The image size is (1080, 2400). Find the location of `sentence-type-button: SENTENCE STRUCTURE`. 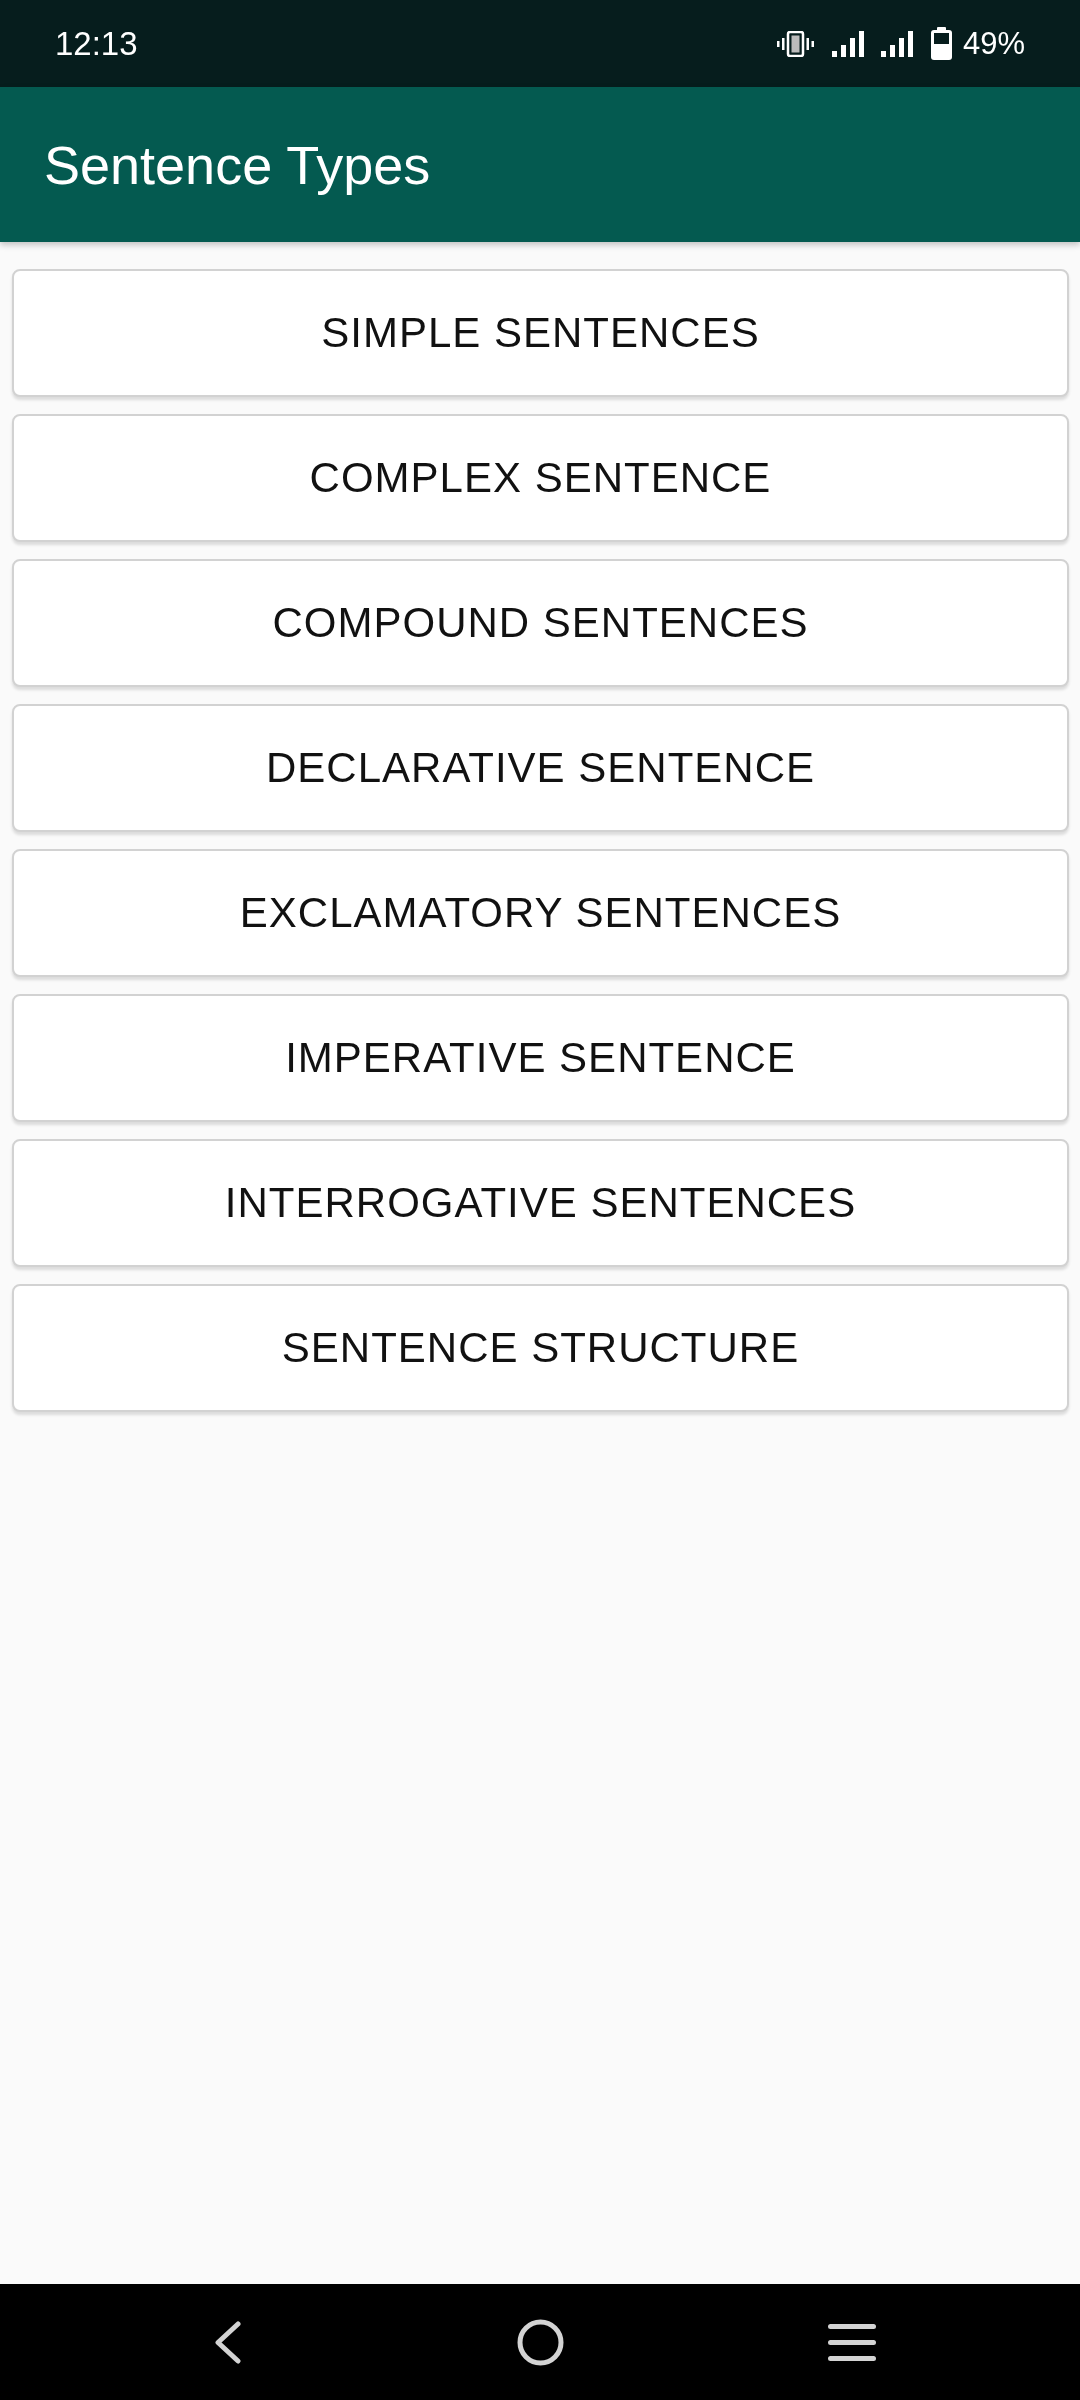

sentence-type-button: SENTENCE STRUCTURE is located at coordinates (540, 1348).